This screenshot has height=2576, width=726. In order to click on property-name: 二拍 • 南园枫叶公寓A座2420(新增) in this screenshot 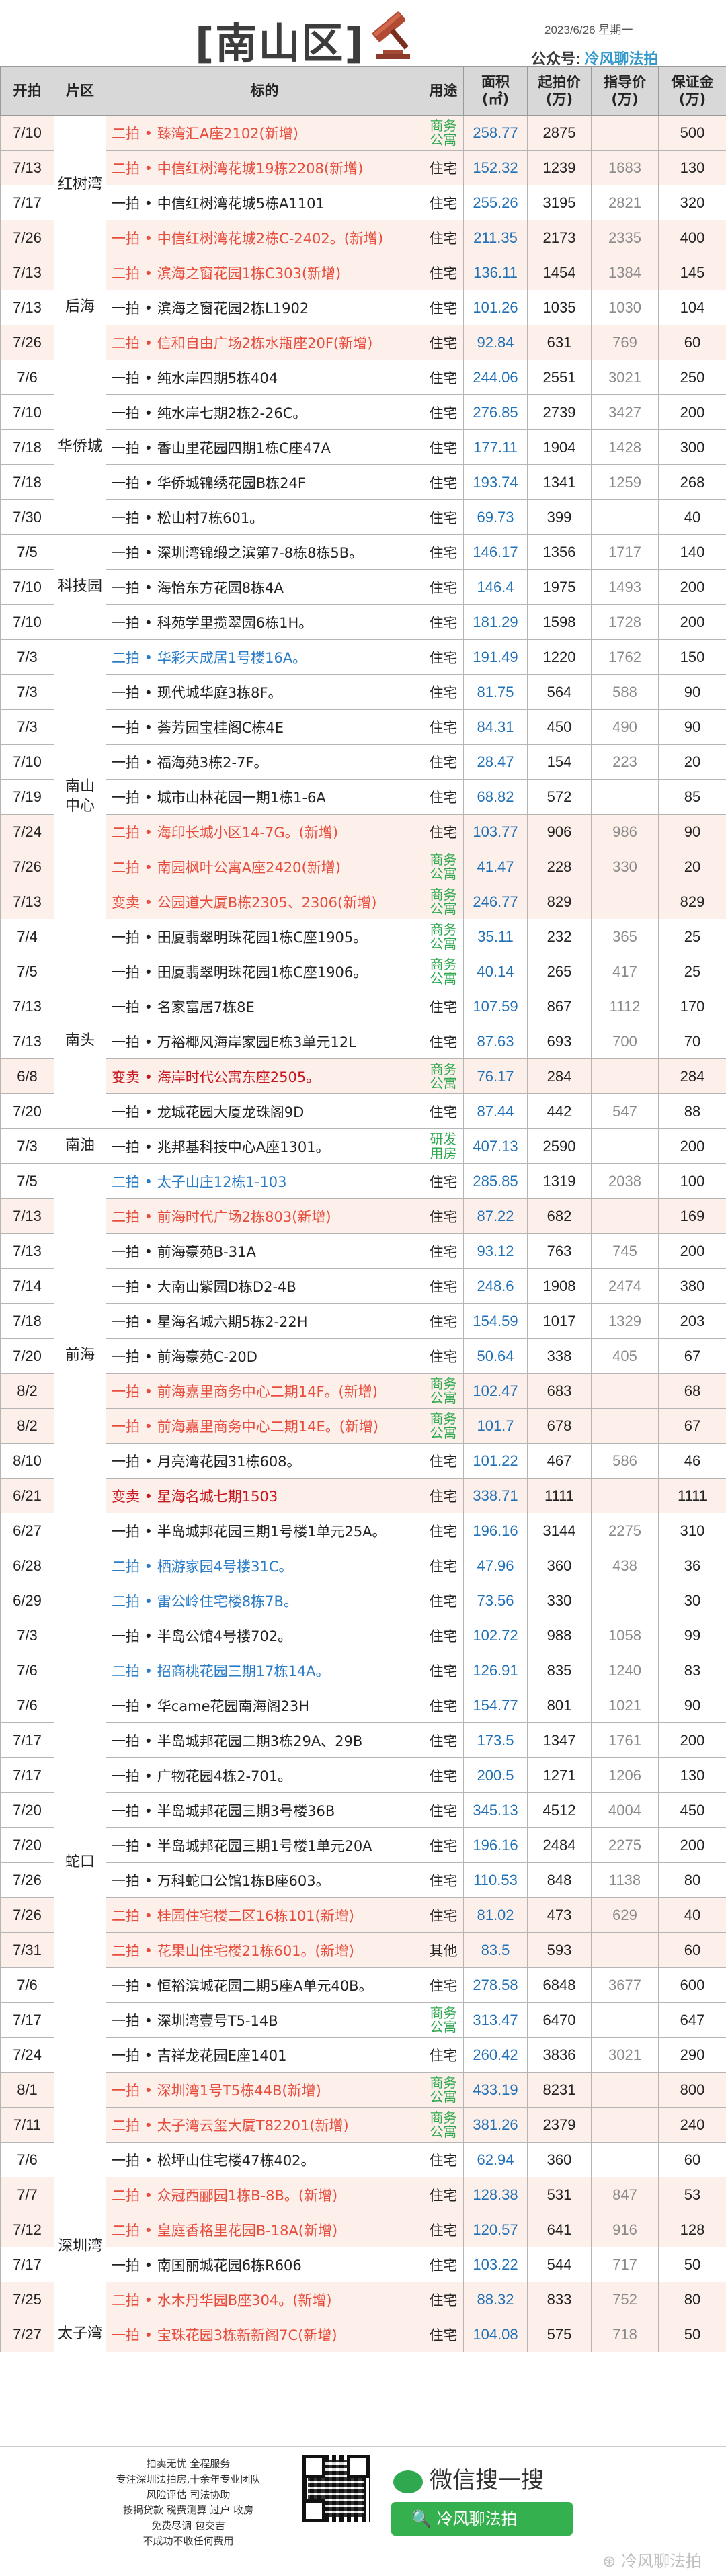, I will do `click(265, 866)`.